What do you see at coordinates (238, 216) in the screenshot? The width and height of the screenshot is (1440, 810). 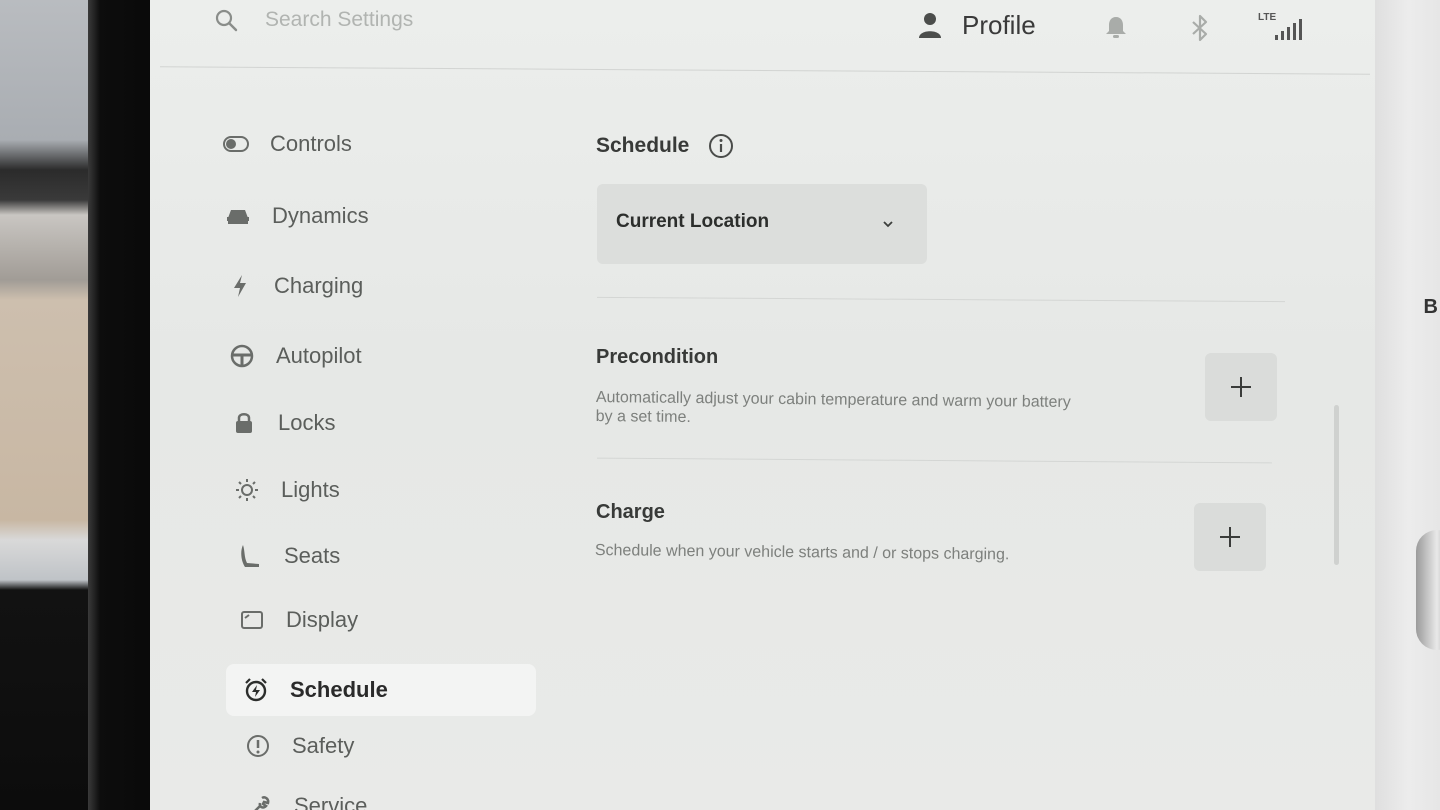 I see `car-icon` at bounding box center [238, 216].